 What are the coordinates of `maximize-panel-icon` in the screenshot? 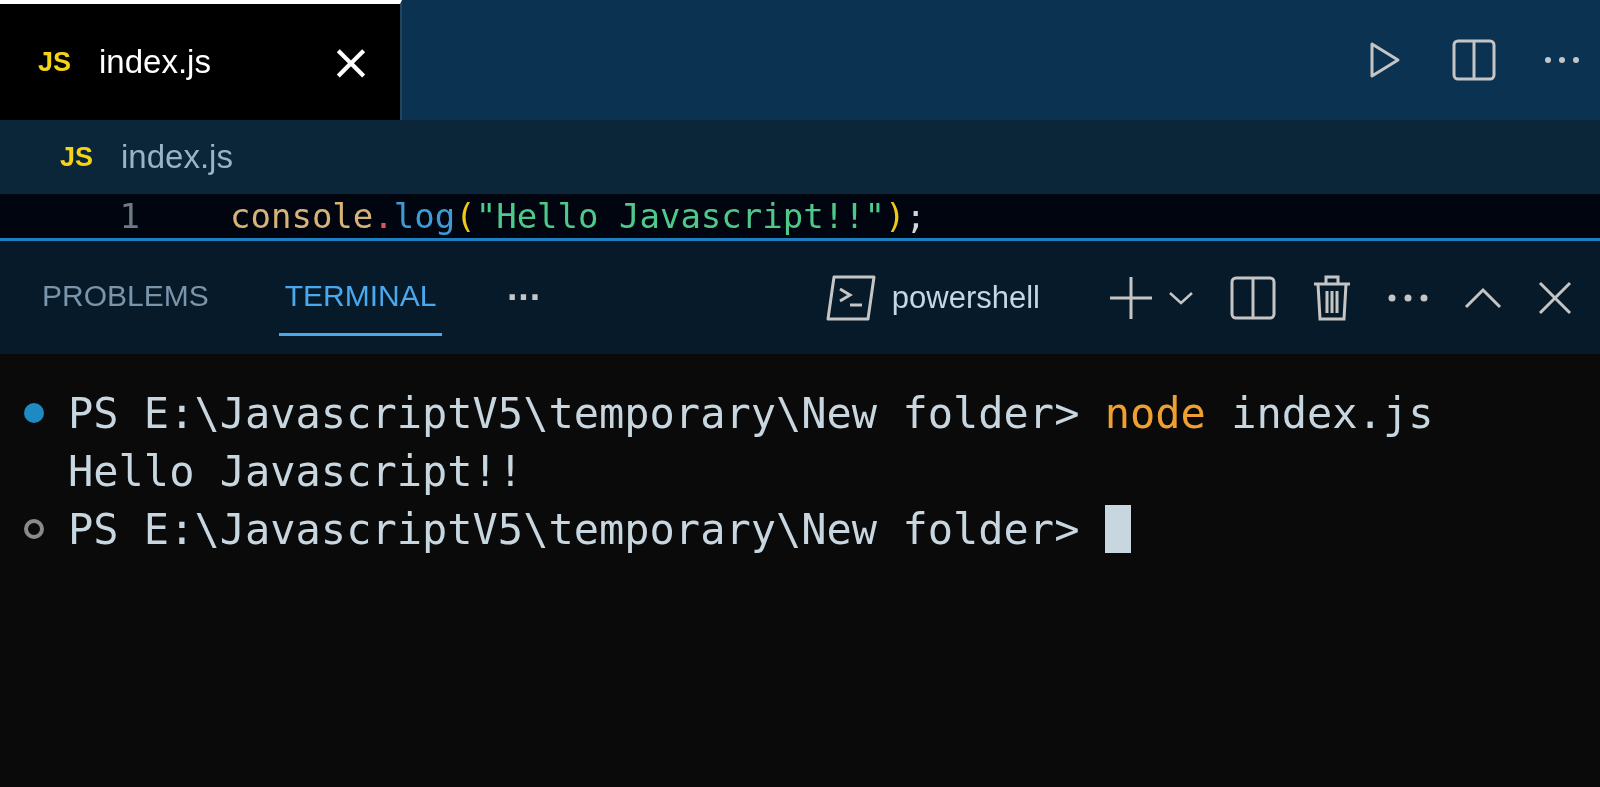 It's located at (1483, 297).